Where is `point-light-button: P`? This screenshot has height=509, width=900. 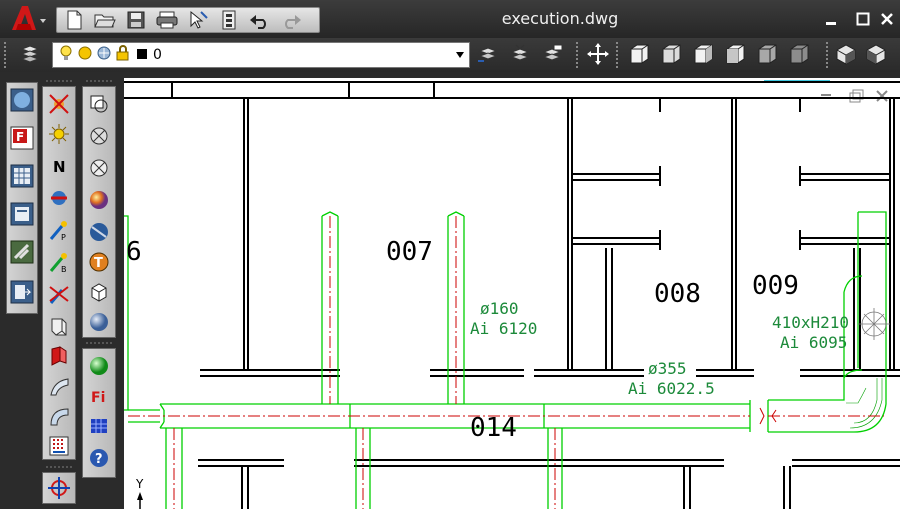 point-light-button: P is located at coordinates (59, 230).